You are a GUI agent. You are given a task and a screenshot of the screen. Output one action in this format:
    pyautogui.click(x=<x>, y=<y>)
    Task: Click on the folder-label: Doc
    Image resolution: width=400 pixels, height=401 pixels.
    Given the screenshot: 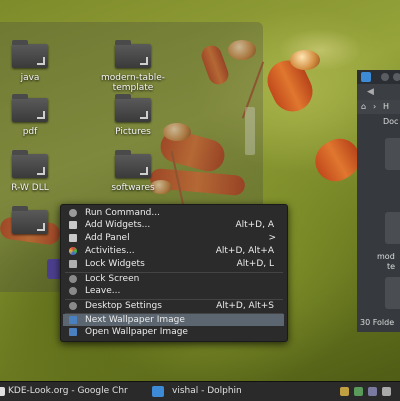 What is the action you would take?
    pyautogui.click(x=391, y=121)
    